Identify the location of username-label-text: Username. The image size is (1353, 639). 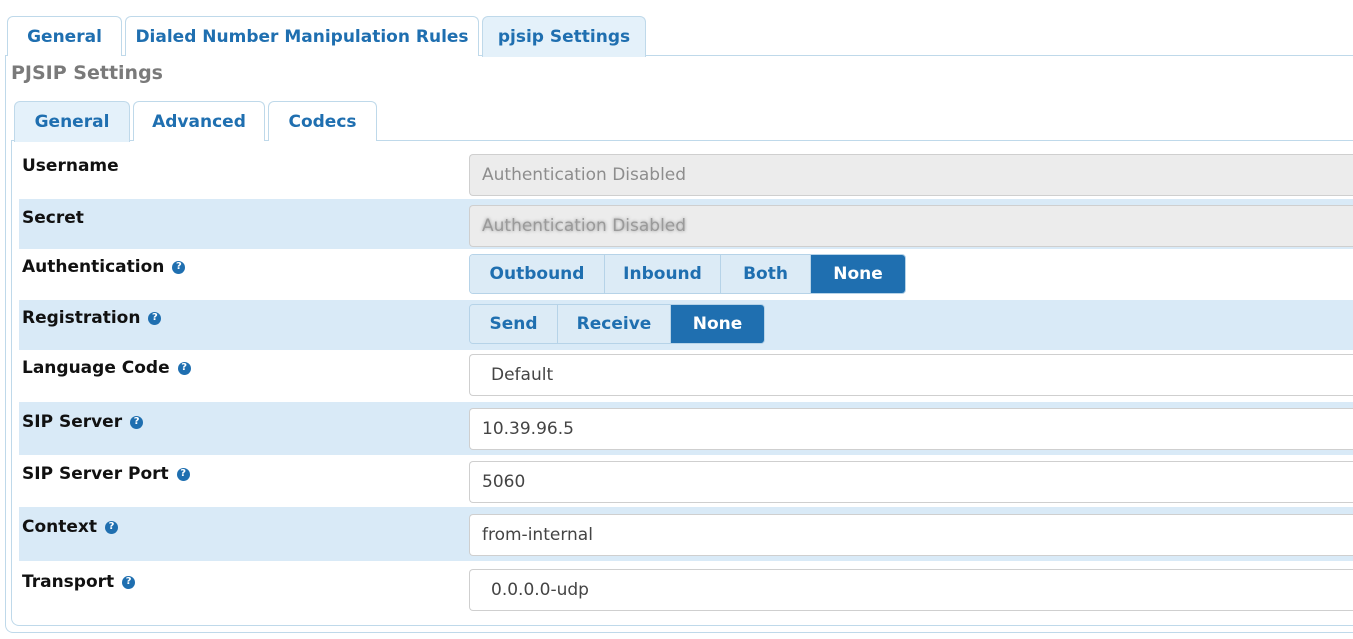
(70, 166).